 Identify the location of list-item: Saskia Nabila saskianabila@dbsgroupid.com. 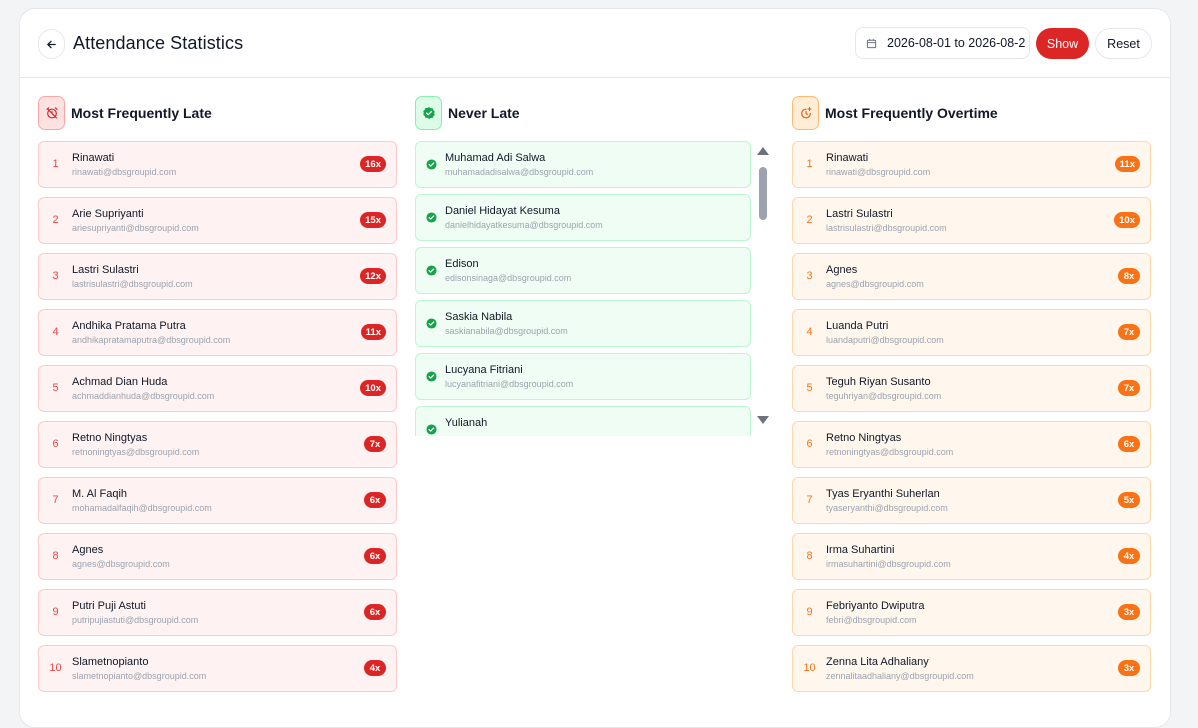
(583, 323).